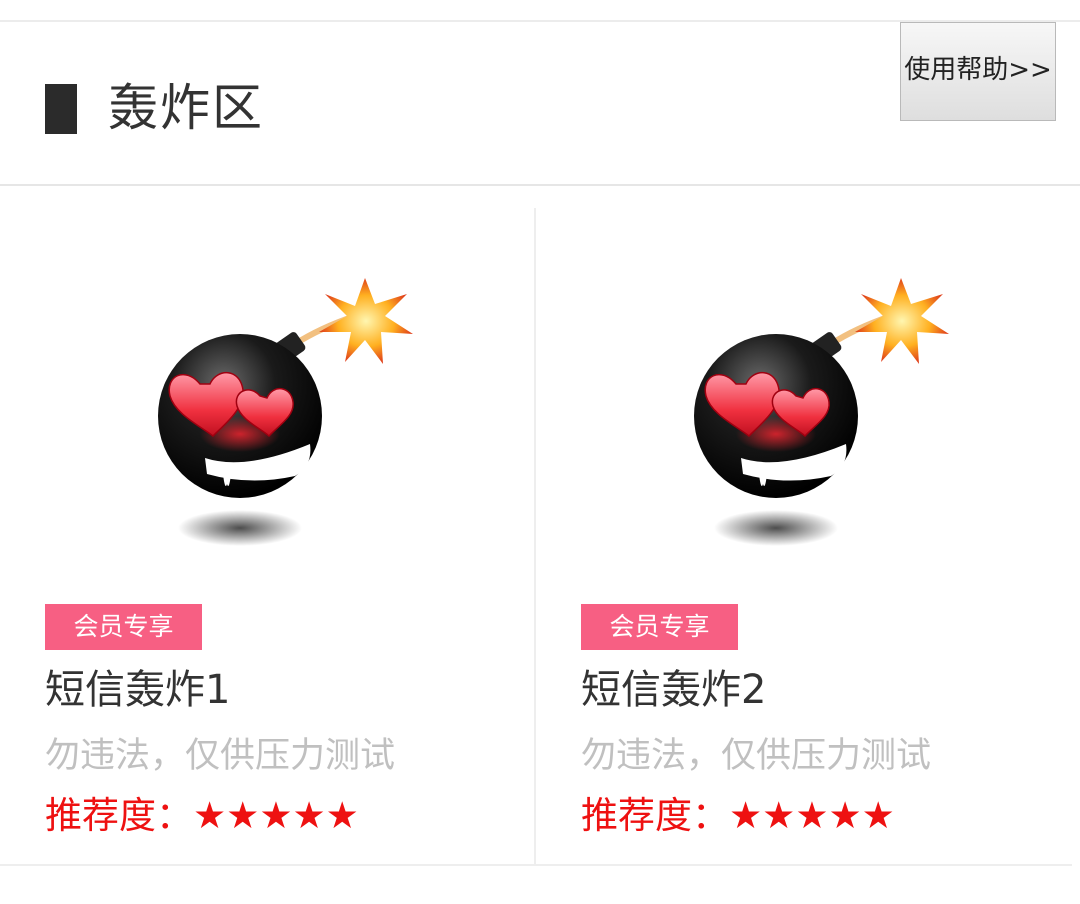  What do you see at coordinates (138, 690) in the screenshot?
I see `card-title: 短信轰炸1` at bounding box center [138, 690].